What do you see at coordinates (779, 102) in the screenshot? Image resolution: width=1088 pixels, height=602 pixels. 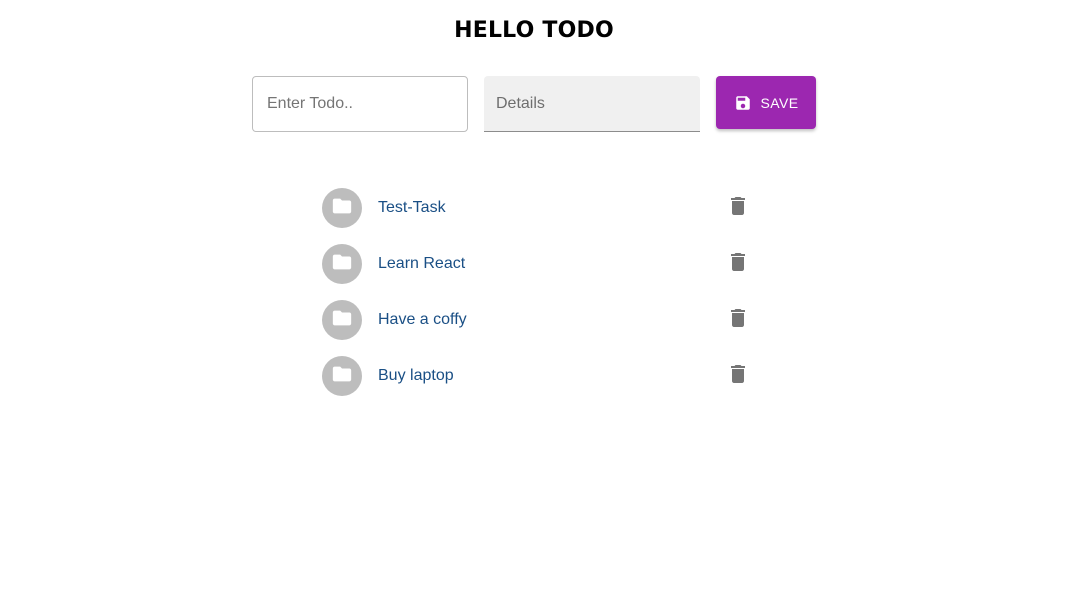 I see `save-label: SAVE` at bounding box center [779, 102].